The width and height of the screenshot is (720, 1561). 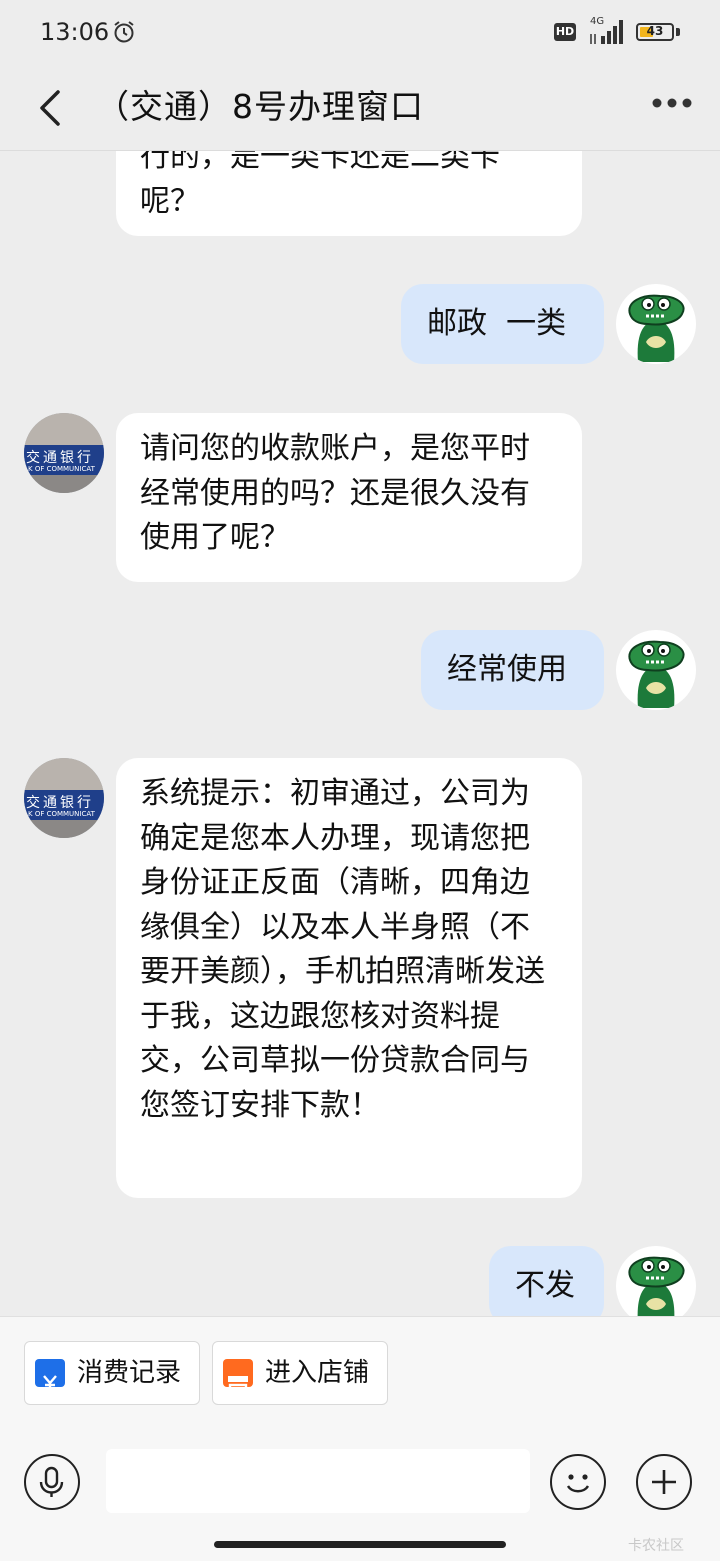 What do you see at coordinates (317, 1373) in the screenshot?
I see `quick-action-label: 进入店铺` at bounding box center [317, 1373].